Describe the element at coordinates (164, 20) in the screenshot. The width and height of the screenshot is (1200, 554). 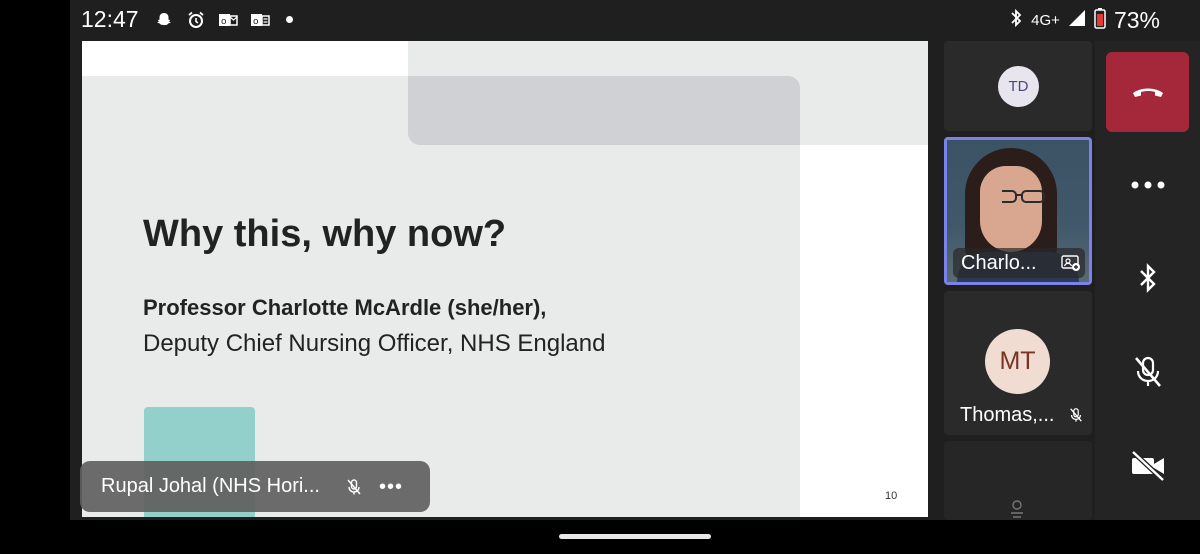
I see `snapchat-icon` at that location.